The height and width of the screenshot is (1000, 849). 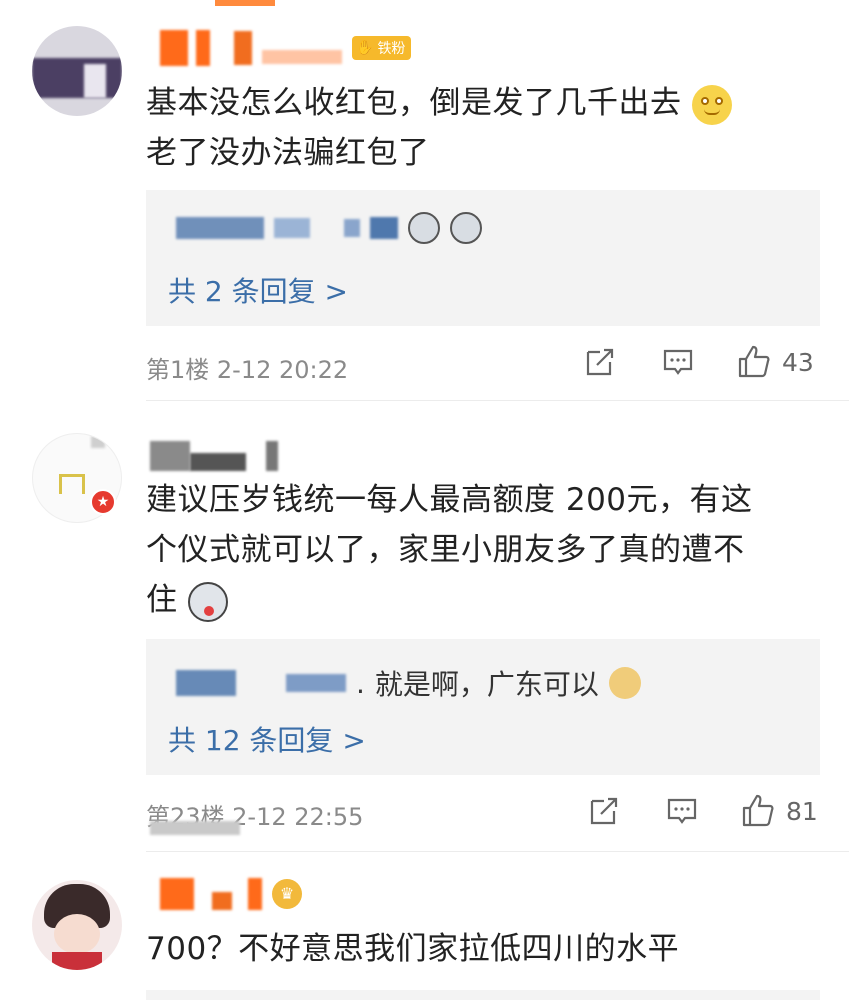 What do you see at coordinates (424, 926) in the screenshot?
I see `comment-item: ♛ 700？不好意思我们家拉低四川的水平` at bounding box center [424, 926].